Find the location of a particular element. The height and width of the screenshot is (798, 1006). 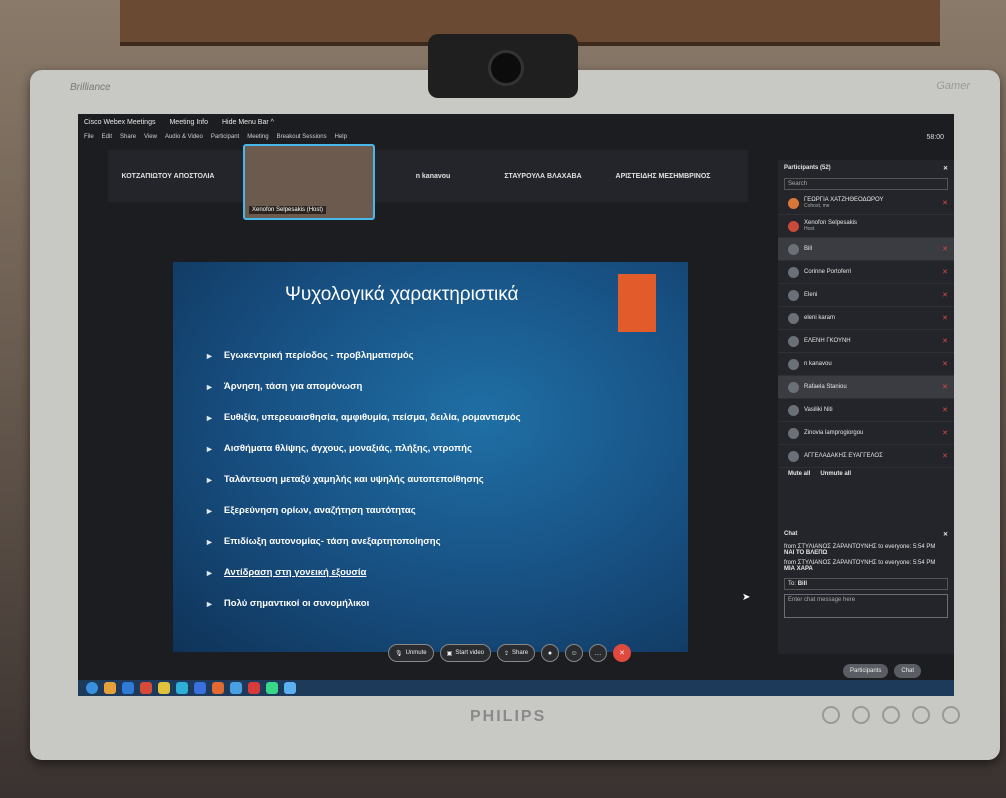

list-item: n kanavou ✕ is located at coordinates (866, 364).